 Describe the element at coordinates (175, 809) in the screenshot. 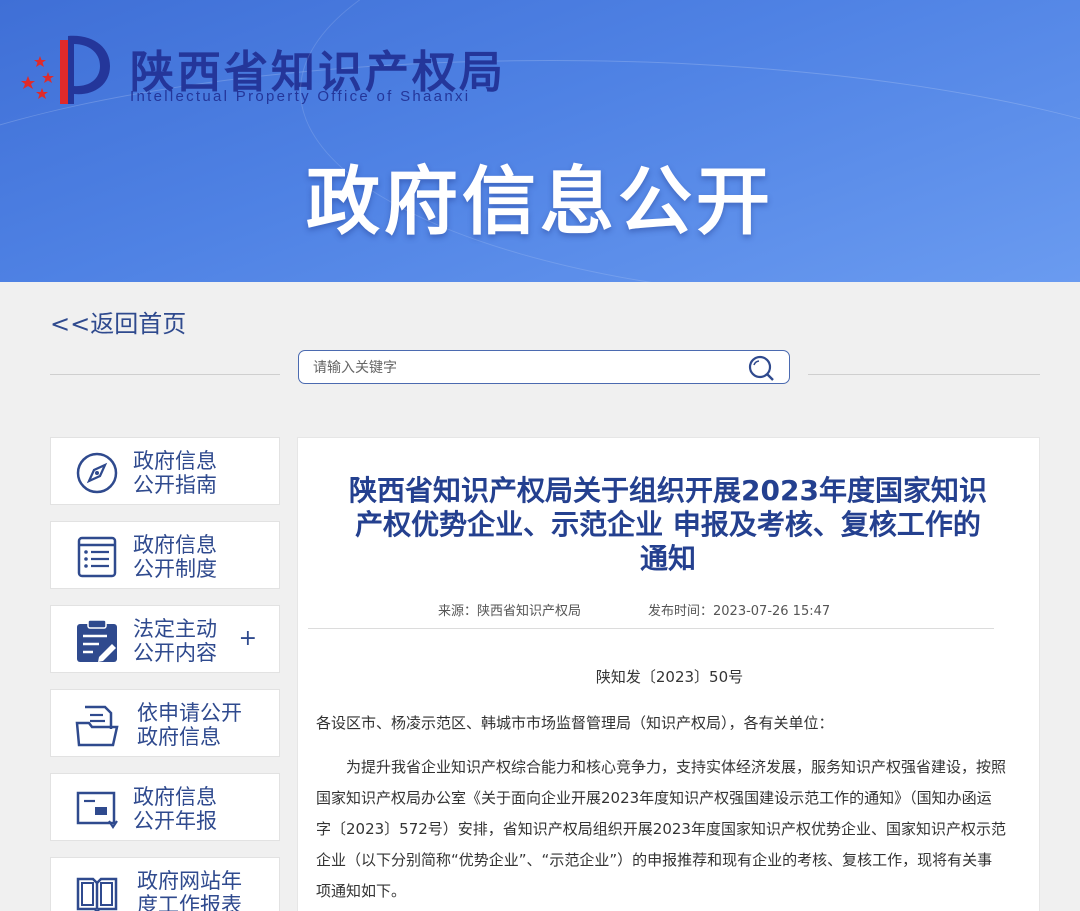

I see `sidebar-item-label: 政府信息 公开年报` at that location.